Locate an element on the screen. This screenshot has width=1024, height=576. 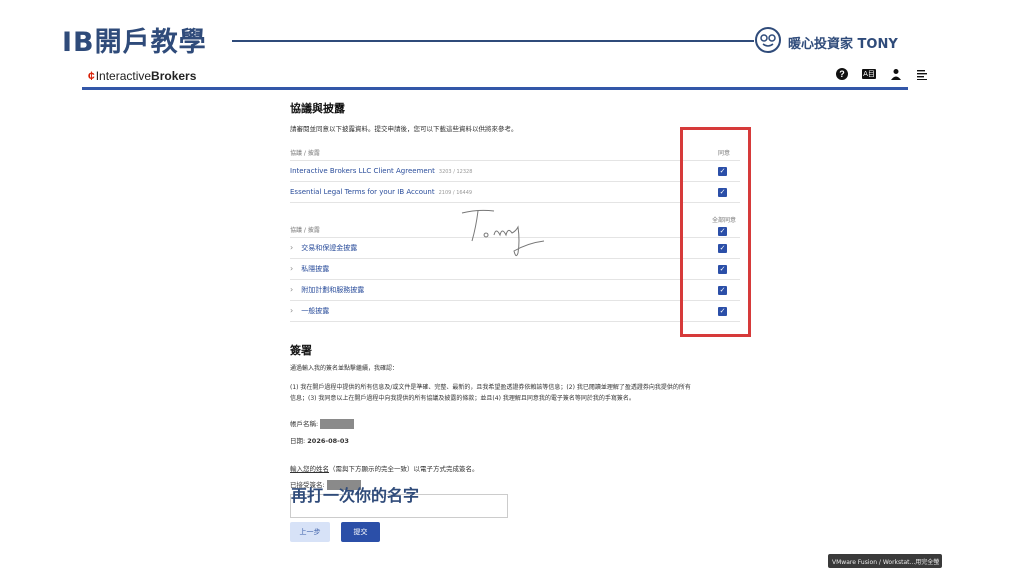
signature-prompt: 輸入您的姓名（需與下方顯示的完全一致）以電子方式完成簽名。 is located at coordinates (515, 468).